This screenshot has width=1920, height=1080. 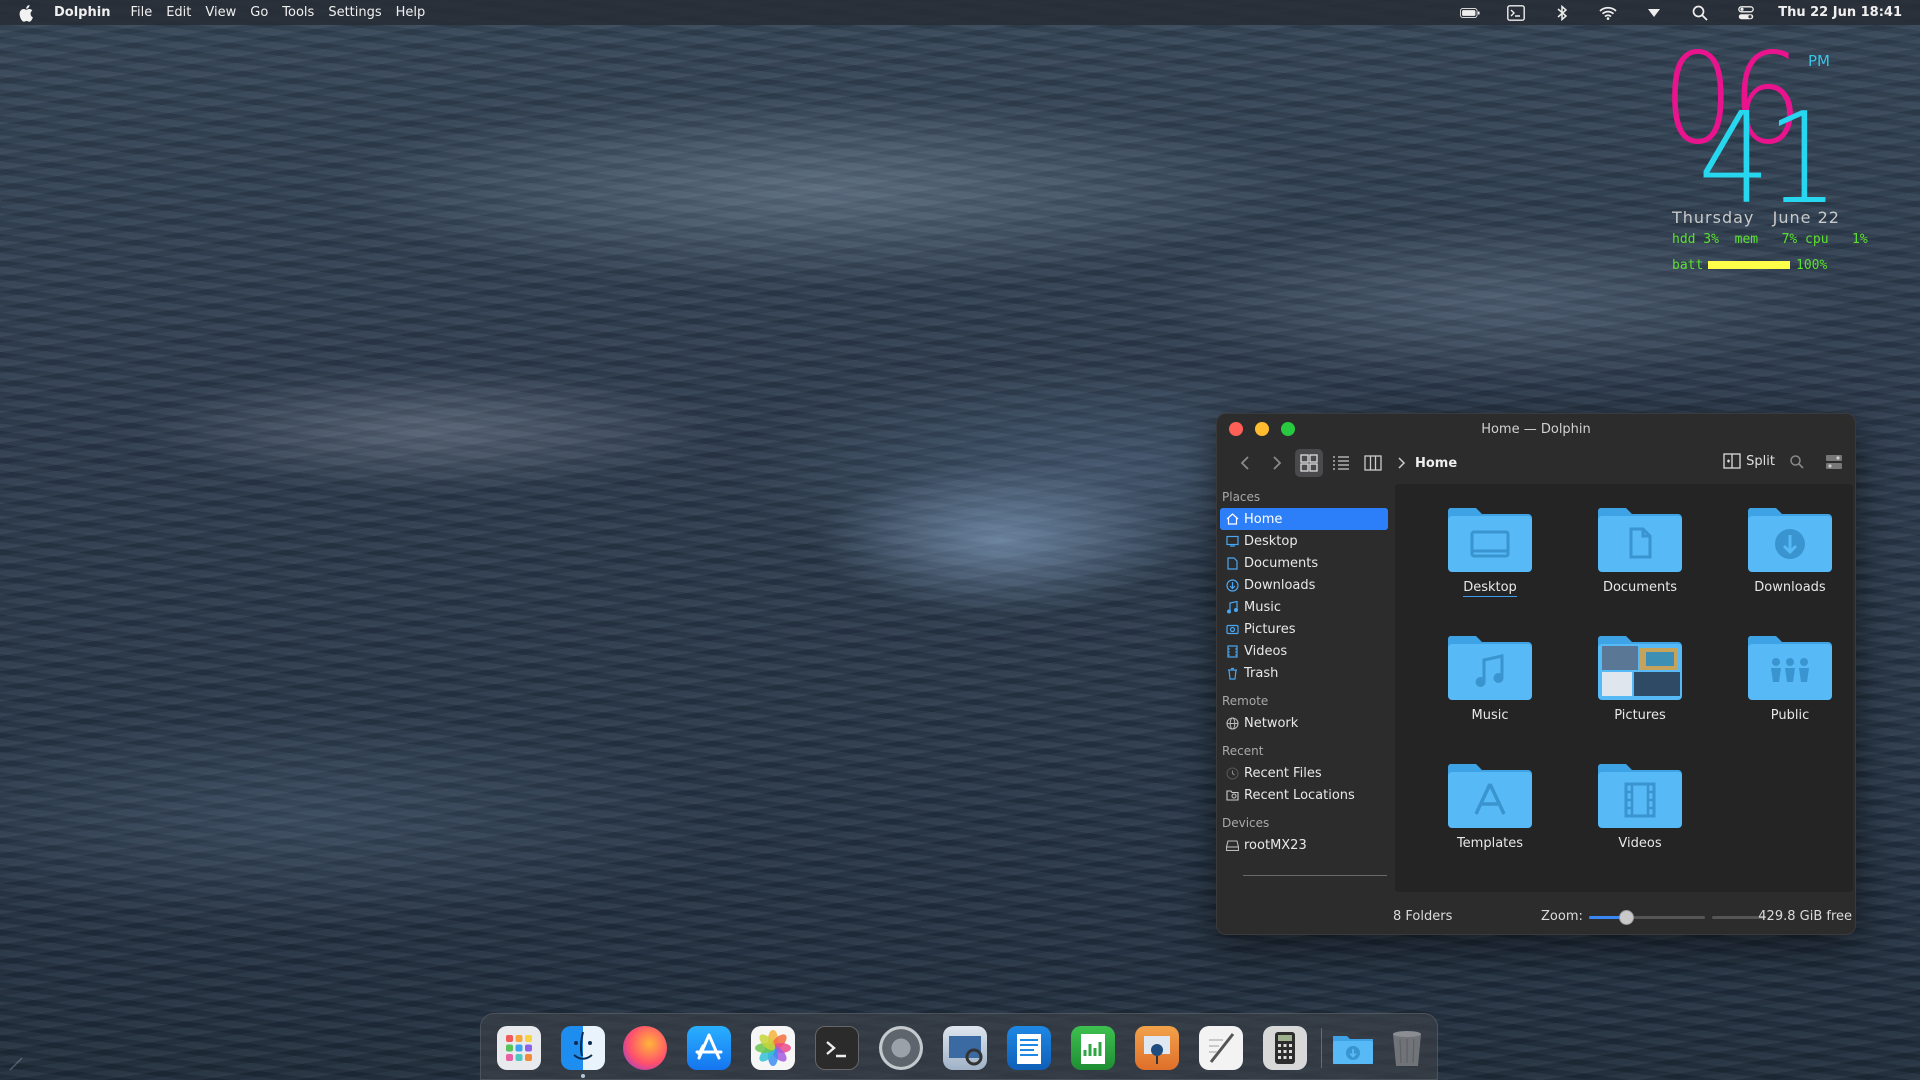 What do you see at coordinates (1760, 461) in the screenshot?
I see `split-label: Split` at bounding box center [1760, 461].